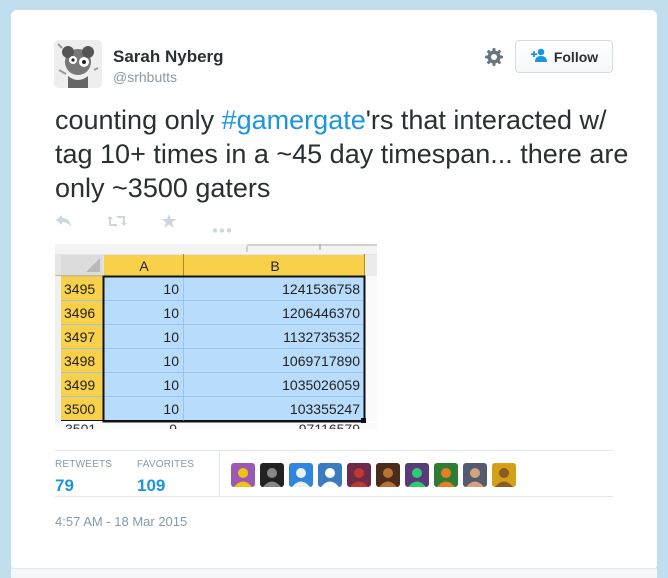 This screenshot has height=578, width=668. I want to click on hashtag-link: #gamergate, so click(294, 120).